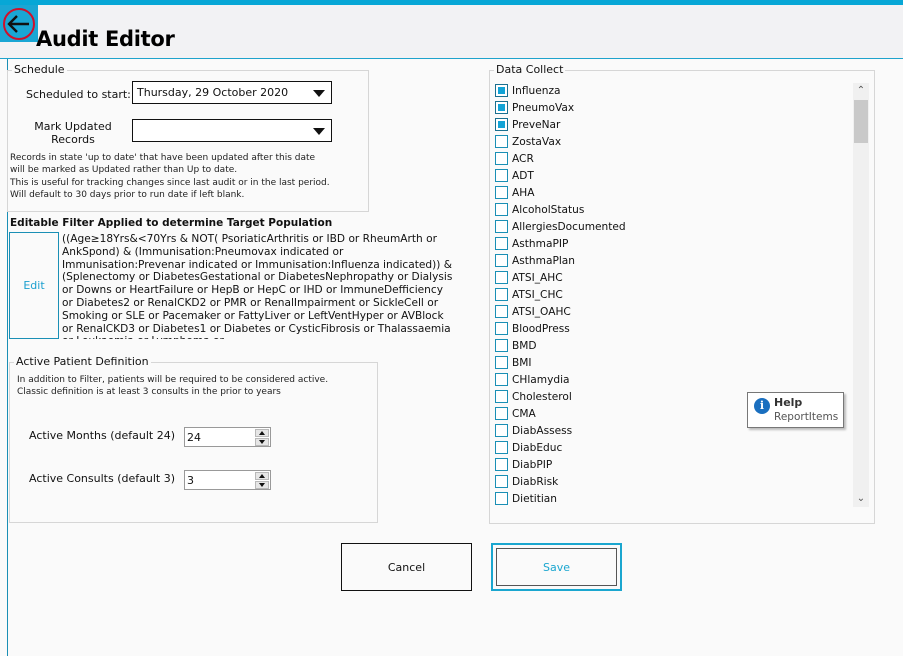  I want to click on info-icon: i, so click(762, 406).